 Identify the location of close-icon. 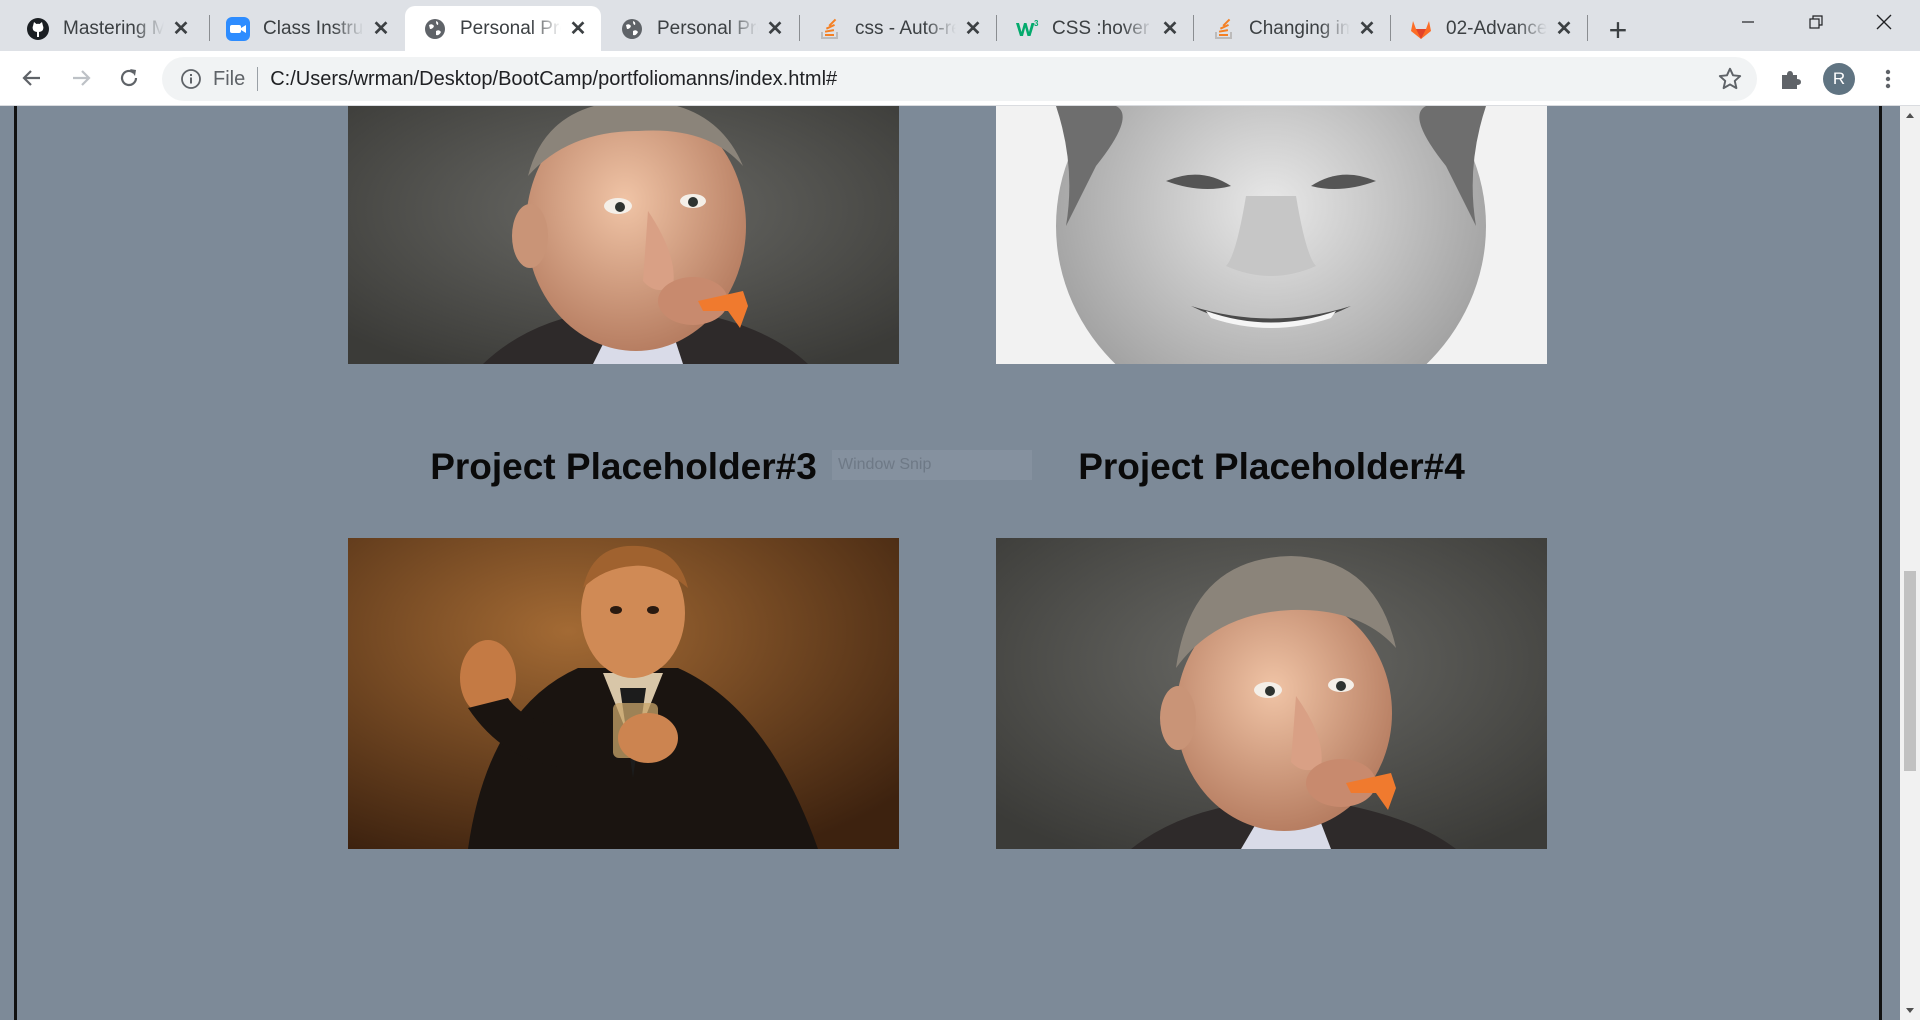
(1884, 22).